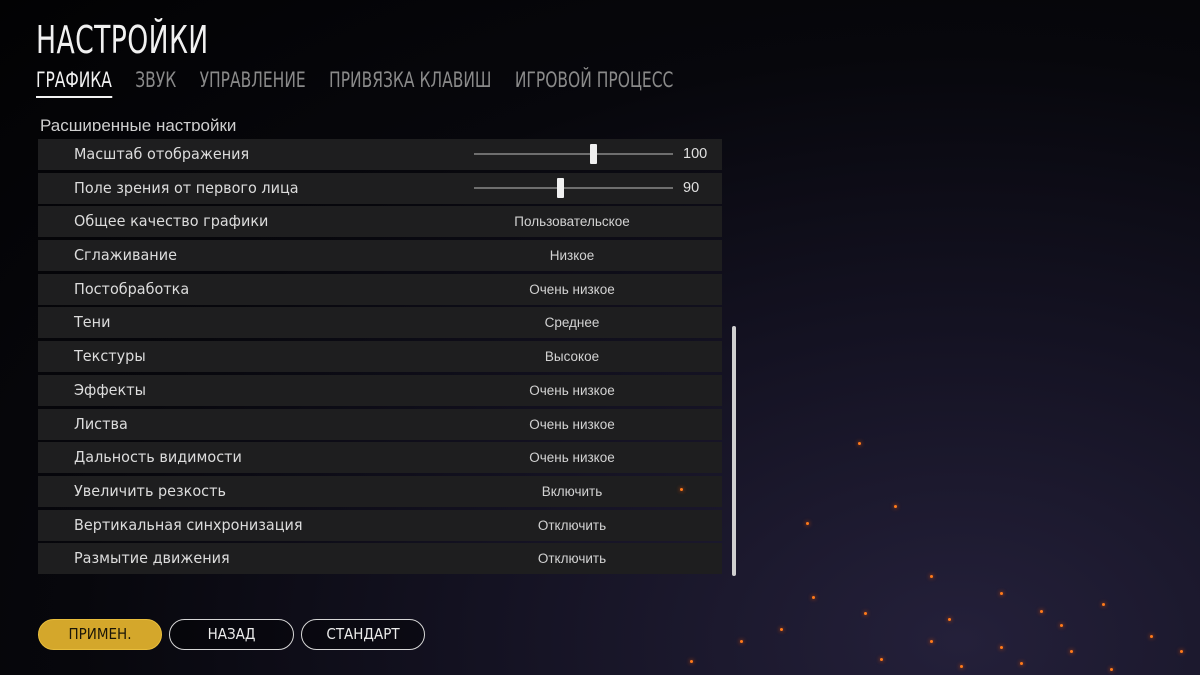 Image resolution: width=1200 pixels, height=675 pixels. What do you see at coordinates (380, 525) in the screenshot?
I see `setting-row-vsync: Вертикальная синхронизация Отключить` at bounding box center [380, 525].